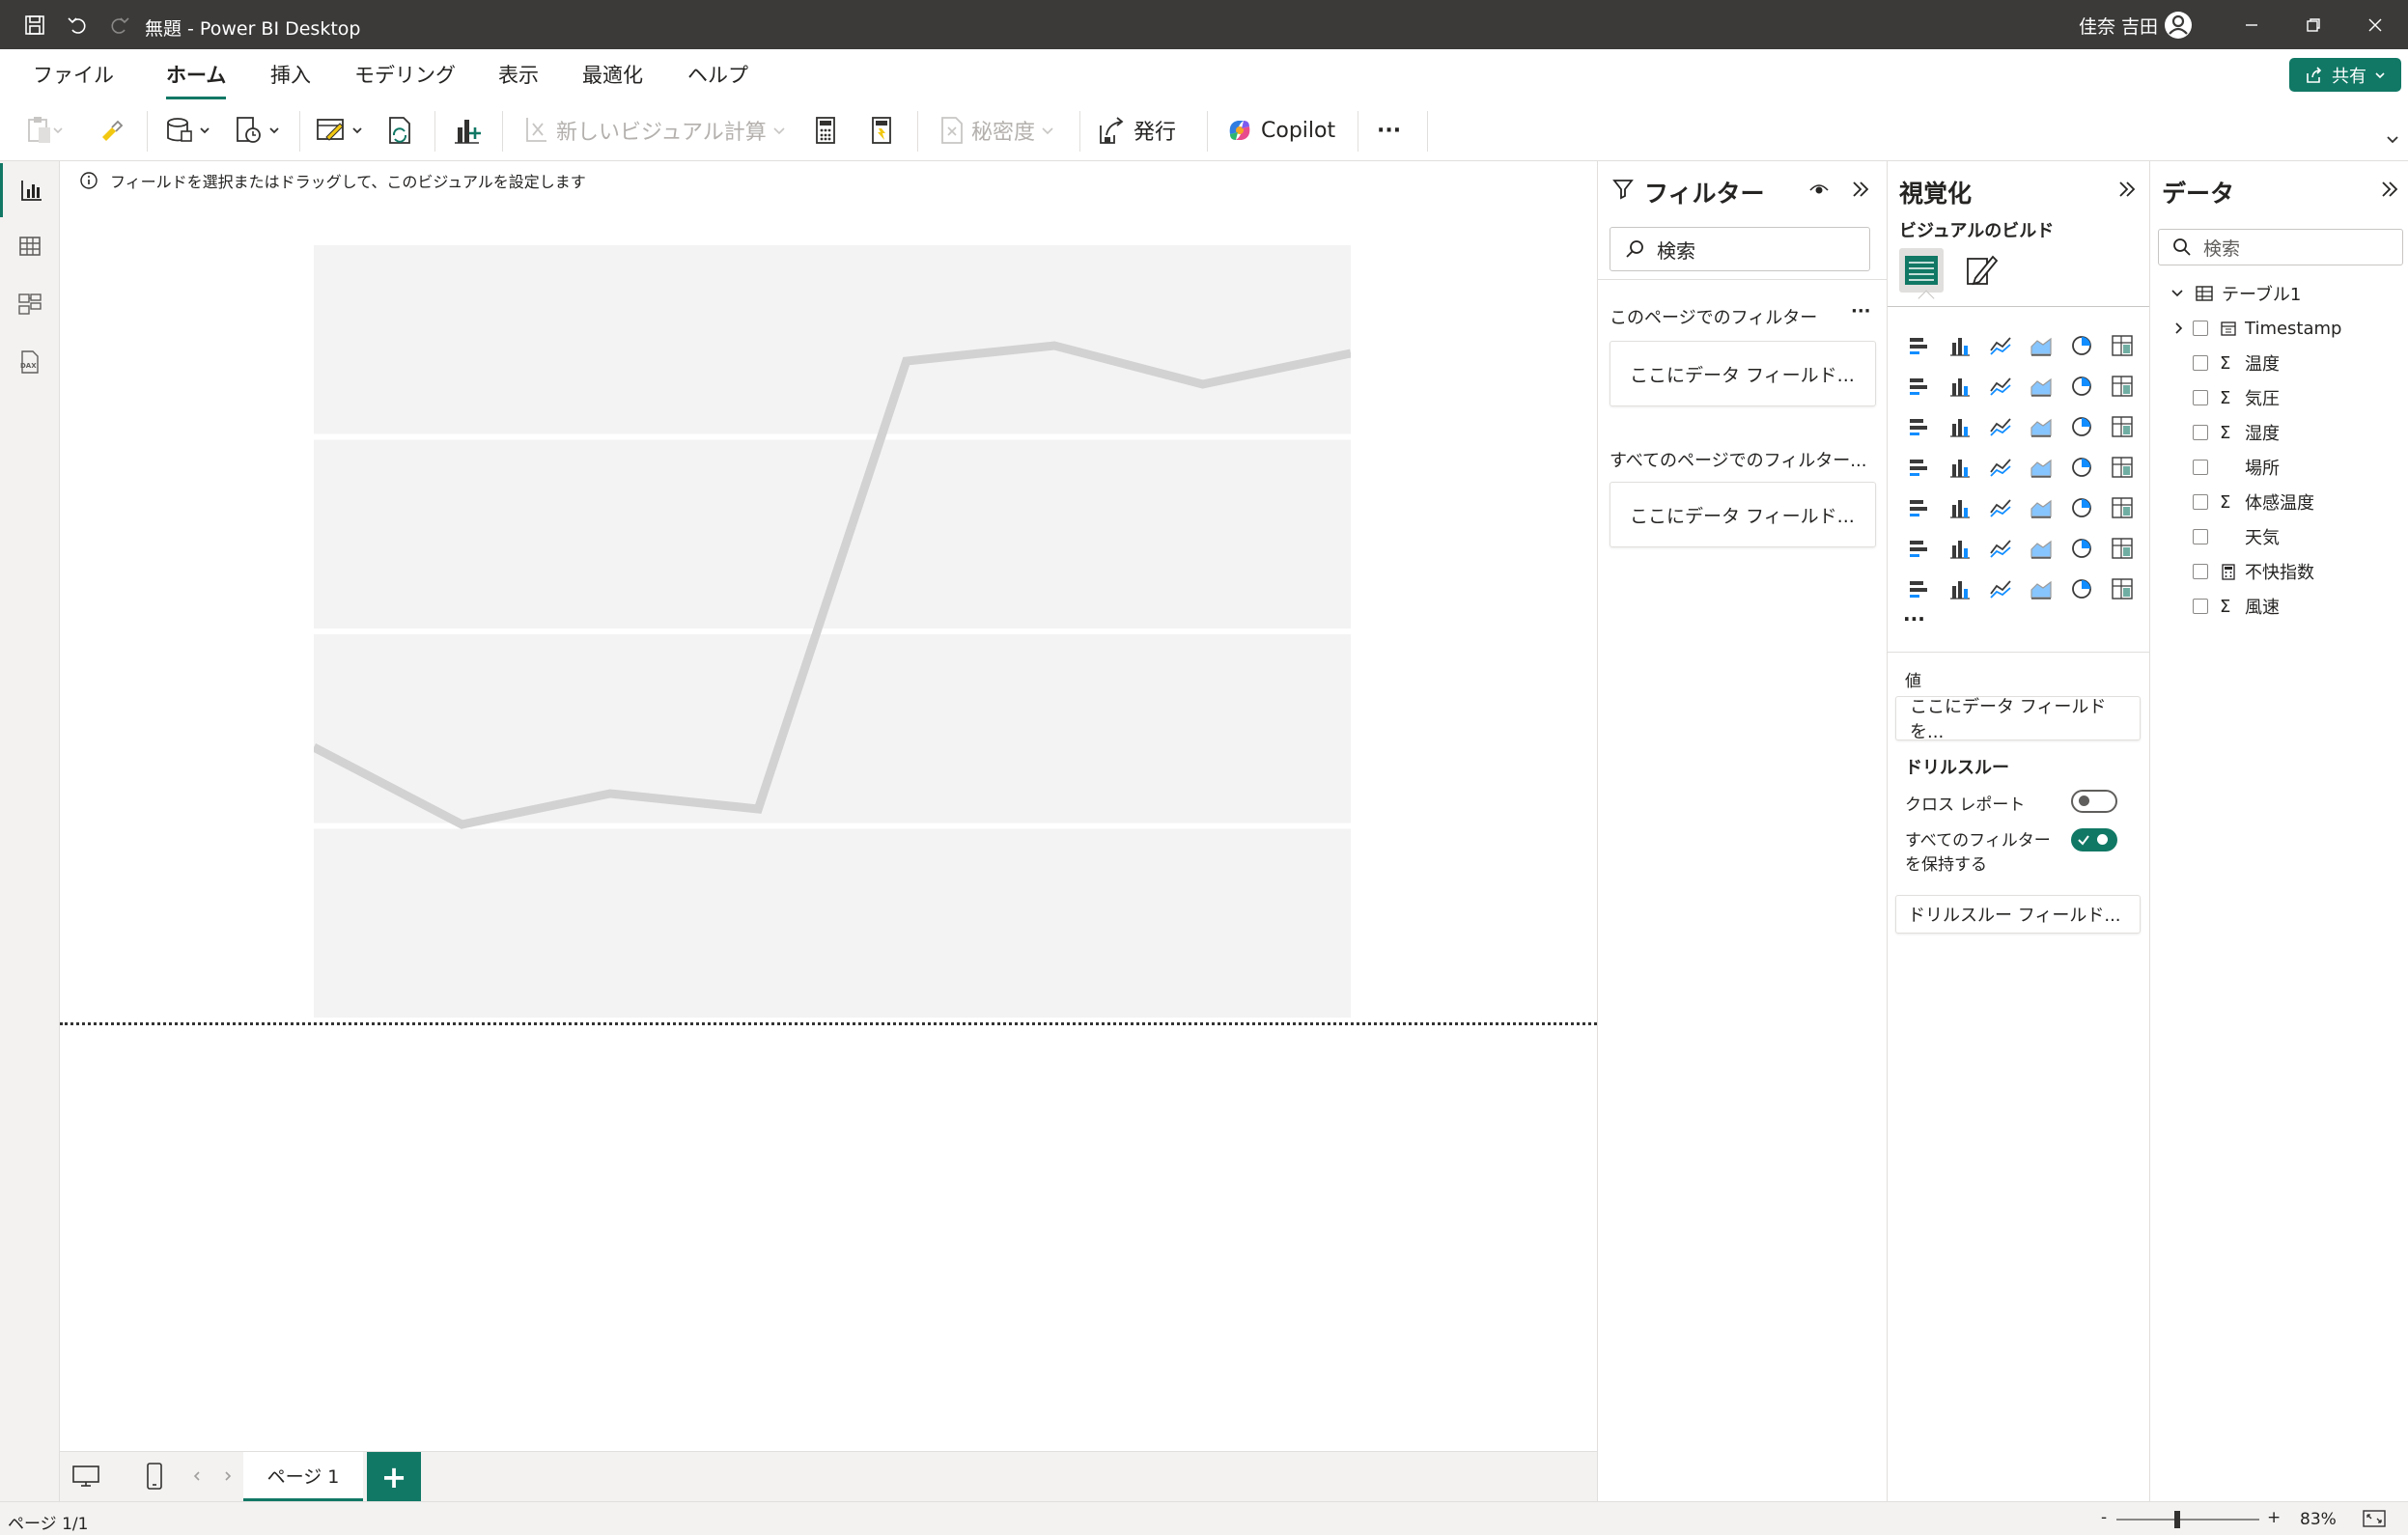 The width and height of the screenshot is (2408, 1535). Describe the element at coordinates (2375, 1518) in the screenshot. I see `fit-to-page-icon` at that location.